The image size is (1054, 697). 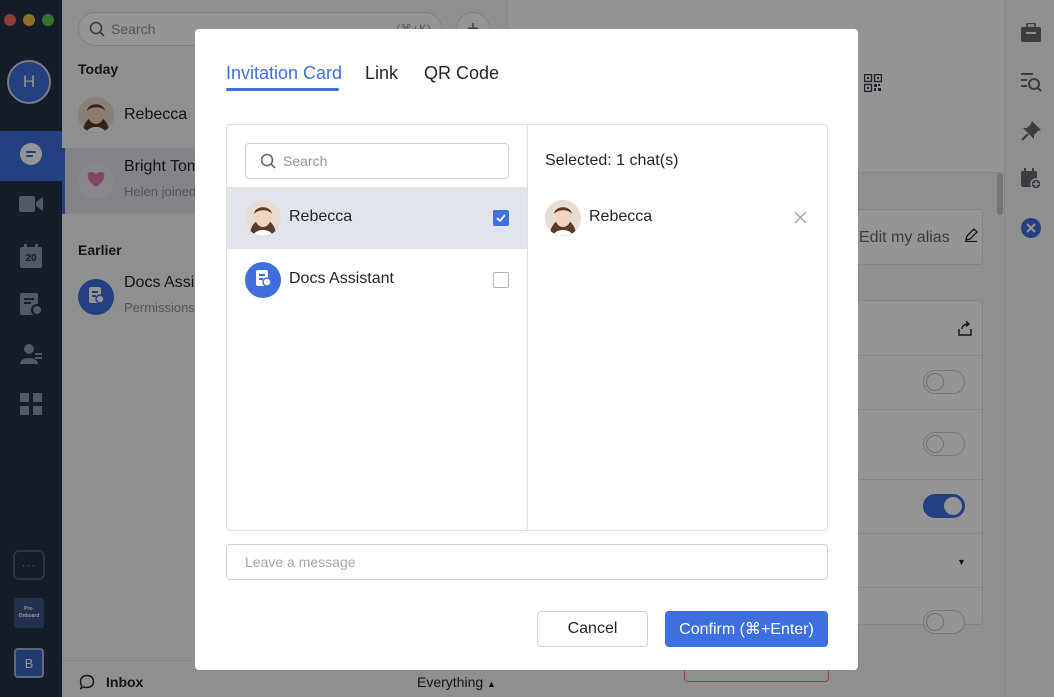 I want to click on picker-search-input: Search, so click(x=377, y=161).